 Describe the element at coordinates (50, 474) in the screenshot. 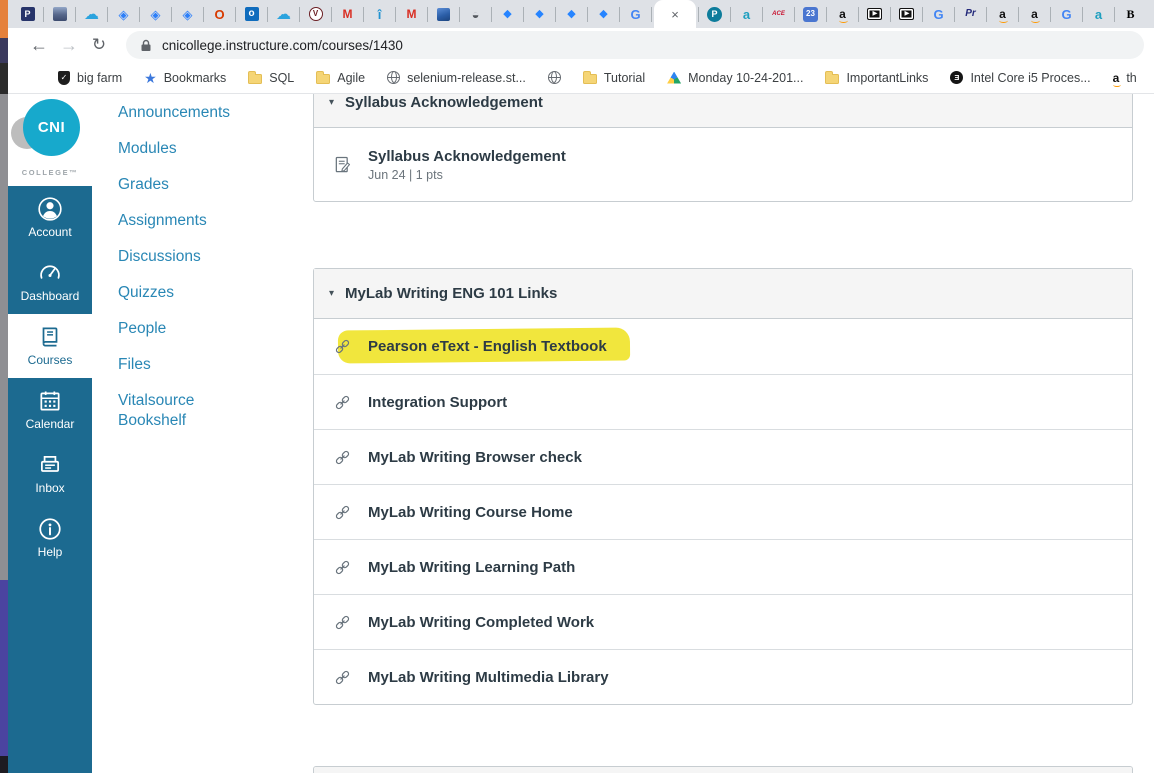

I see `sidebar-item-inbox: Inbox` at that location.